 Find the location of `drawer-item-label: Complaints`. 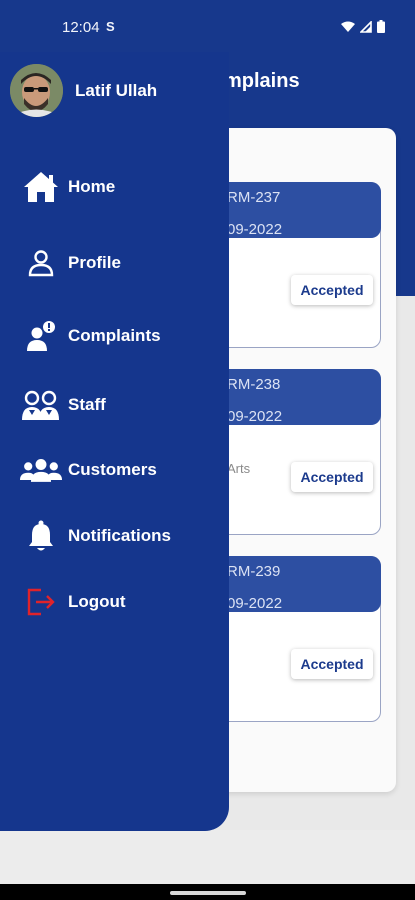

drawer-item-label: Complaints is located at coordinates (114, 335).